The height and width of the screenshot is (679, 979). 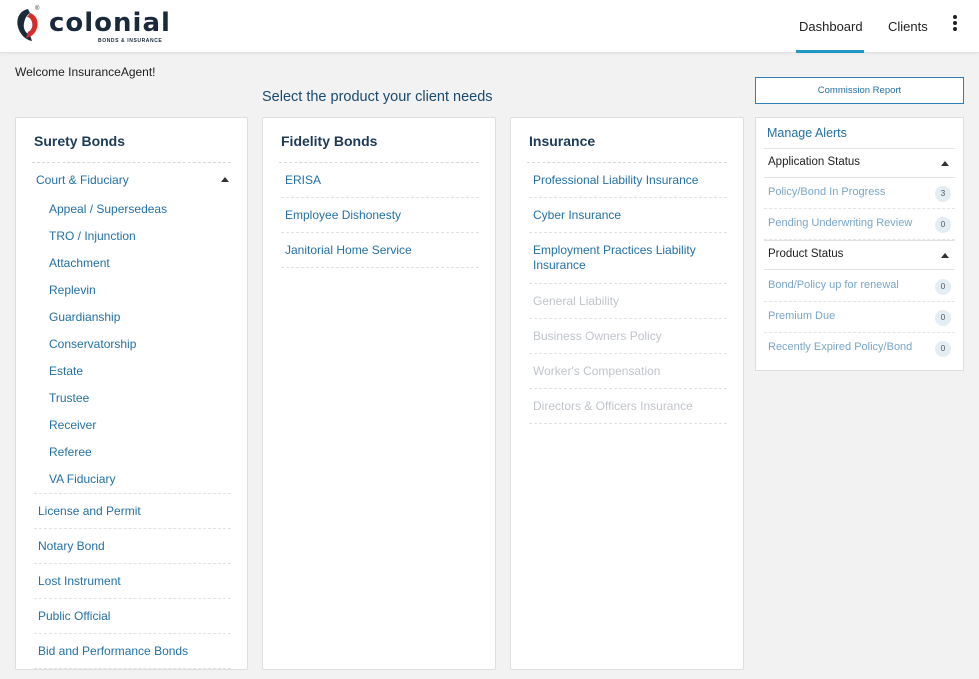 I want to click on list-item: Employment Practices Liability Insurance, so click(x=628, y=258).